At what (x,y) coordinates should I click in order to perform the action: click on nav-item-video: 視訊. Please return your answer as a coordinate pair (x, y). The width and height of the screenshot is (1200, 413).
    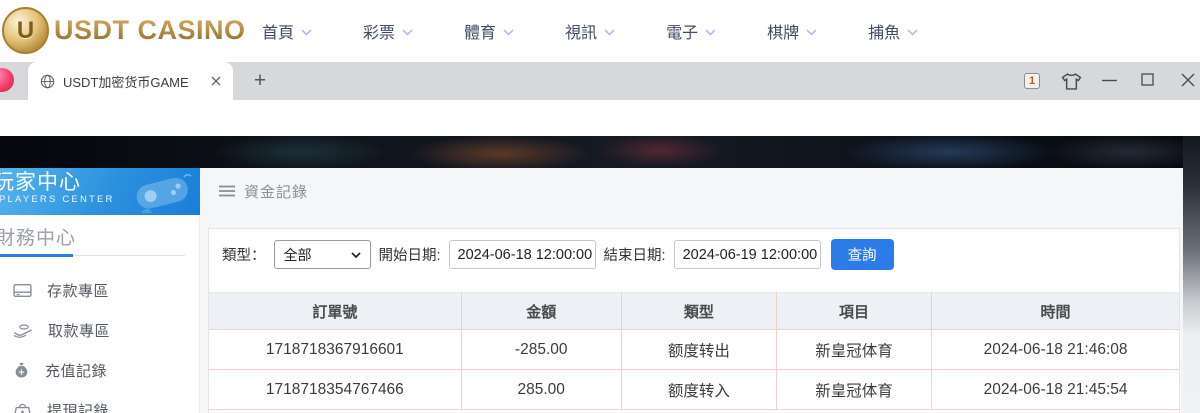
    Looking at the image, I should click on (590, 31).